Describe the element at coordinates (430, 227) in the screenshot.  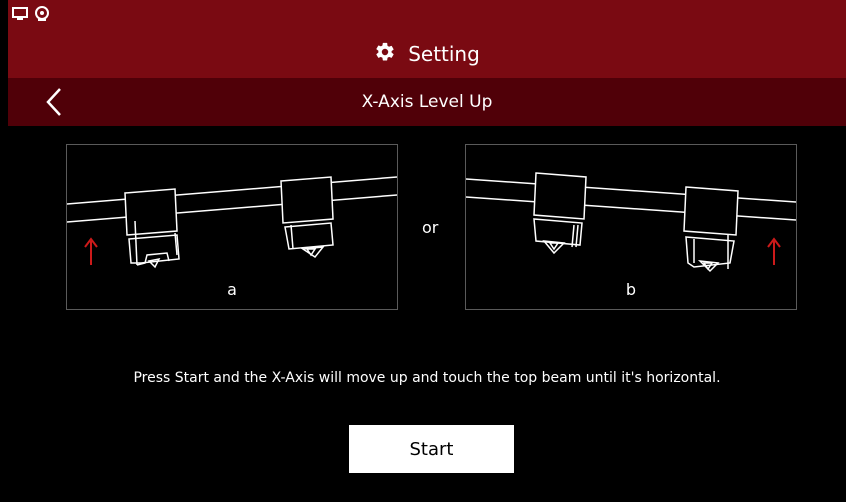
I see `or-separator: or` at that location.